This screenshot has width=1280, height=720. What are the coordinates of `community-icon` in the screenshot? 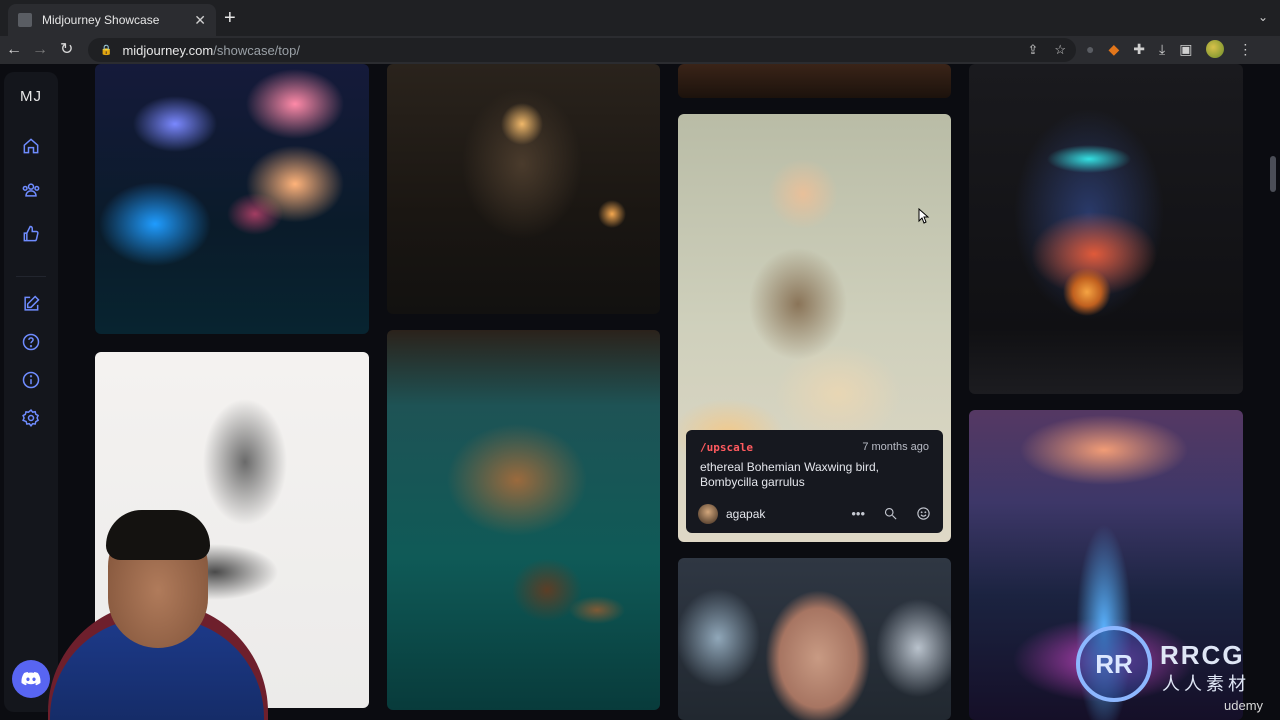 It's located at (31, 190).